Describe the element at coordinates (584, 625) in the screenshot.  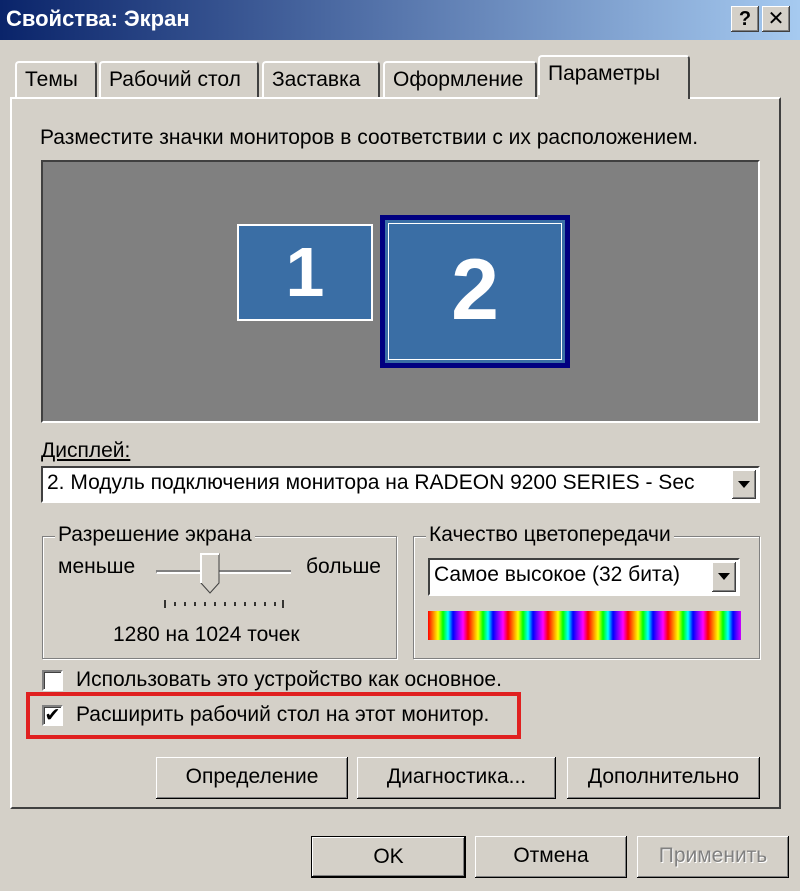
I see `color-spectrum-preview` at that location.